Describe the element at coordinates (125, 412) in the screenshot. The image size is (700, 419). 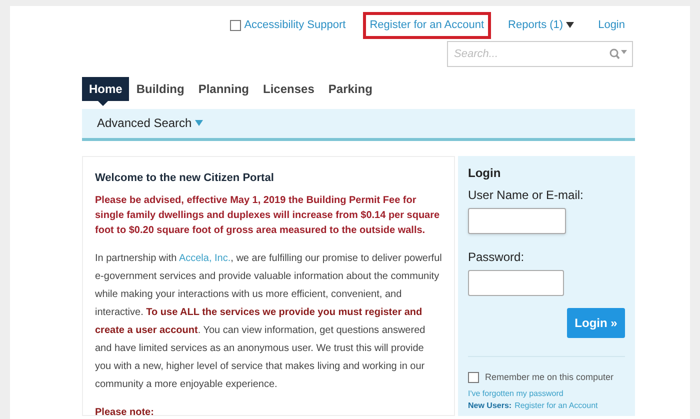
I see `note-heading: Please note:` at that location.